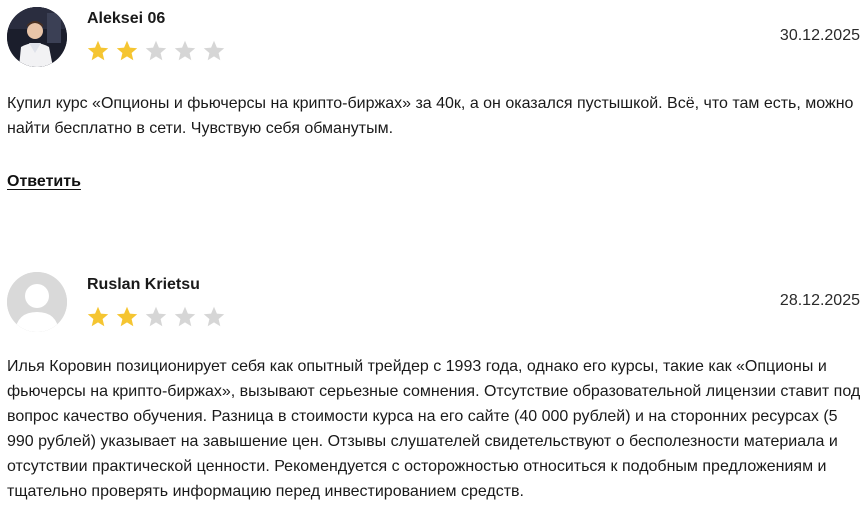 This screenshot has height=526, width=866. I want to click on author-name: Aleksei 06, so click(126, 19).